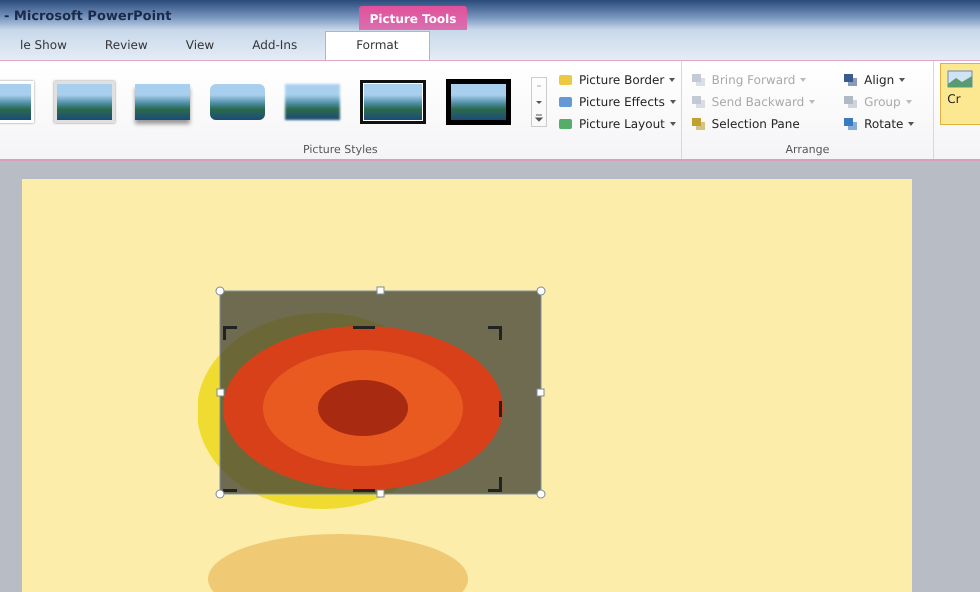  What do you see at coordinates (807, 150) in the screenshot?
I see `group-label: Arrange` at bounding box center [807, 150].